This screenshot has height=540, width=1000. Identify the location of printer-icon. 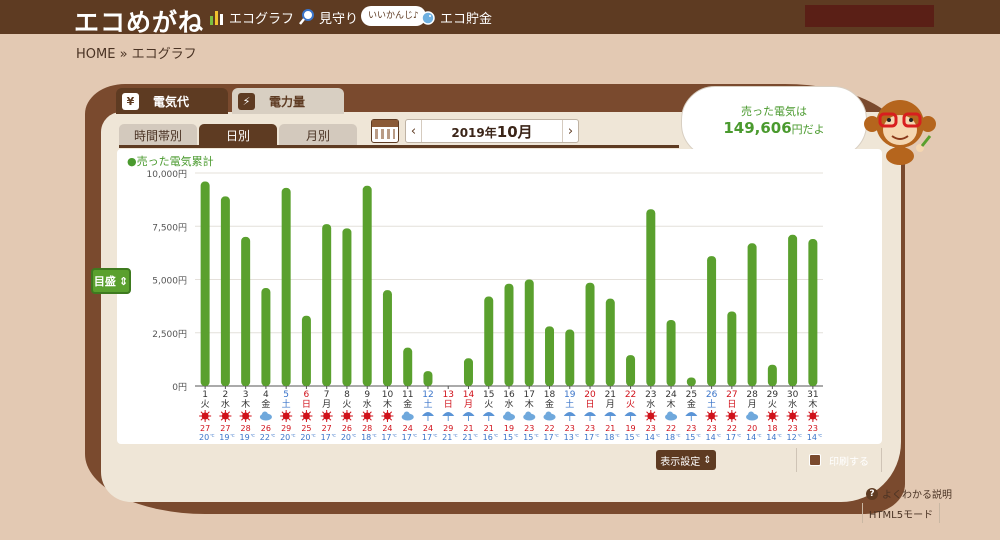
(815, 460).